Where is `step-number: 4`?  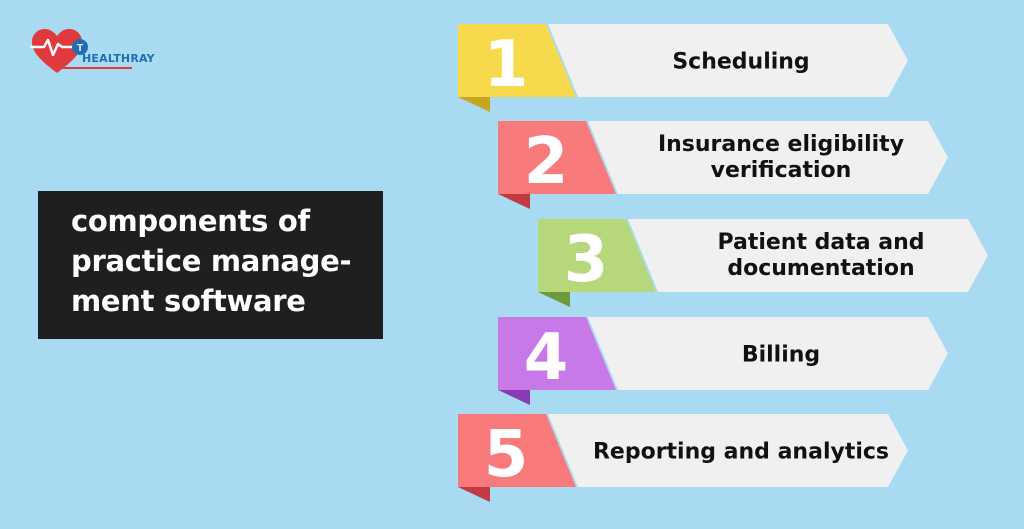 step-number: 4 is located at coordinates (546, 358).